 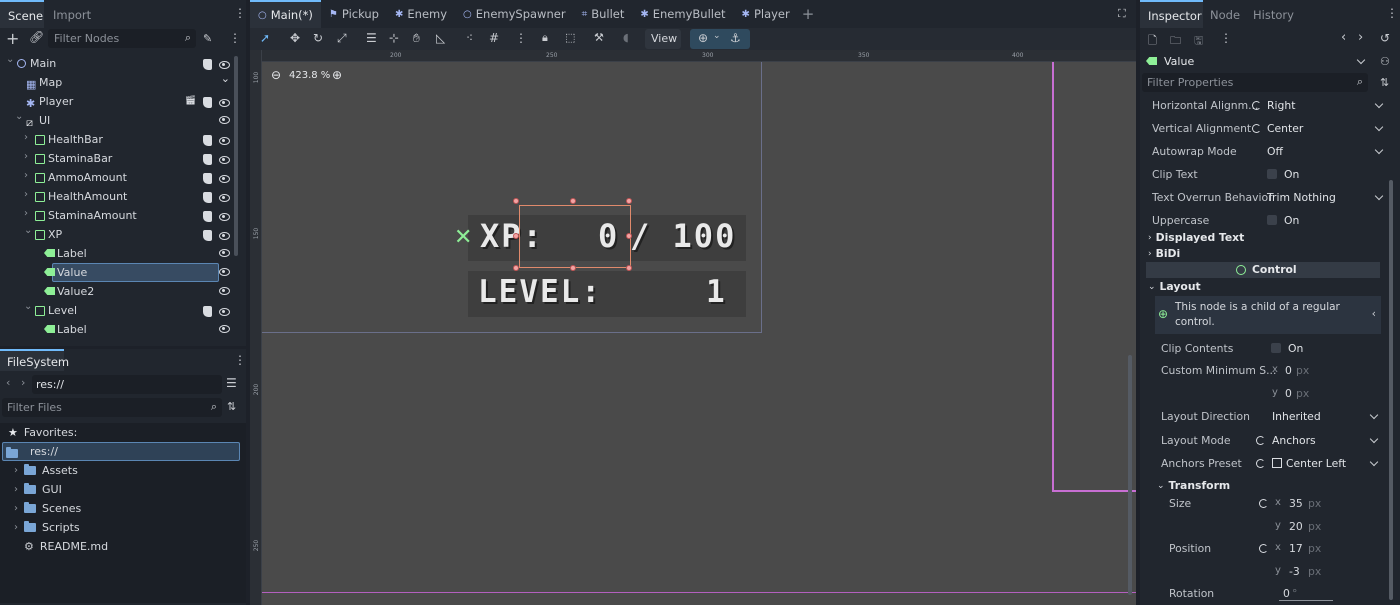 I want to click on history-back-icon: ‹, so click(x=1343, y=37).